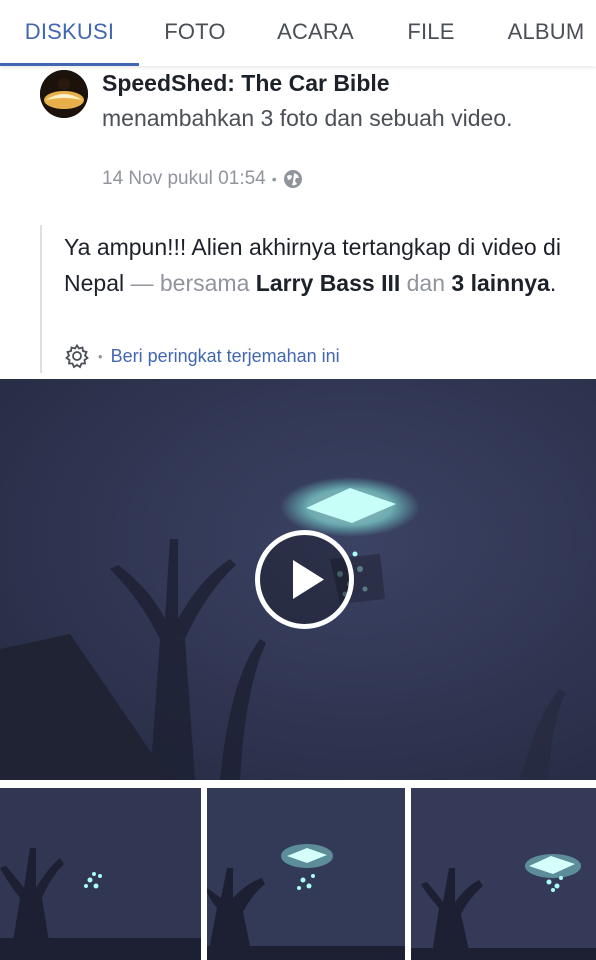 The image size is (596, 960). What do you see at coordinates (426, 283) in the screenshot?
I see `and-label: dan` at bounding box center [426, 283].